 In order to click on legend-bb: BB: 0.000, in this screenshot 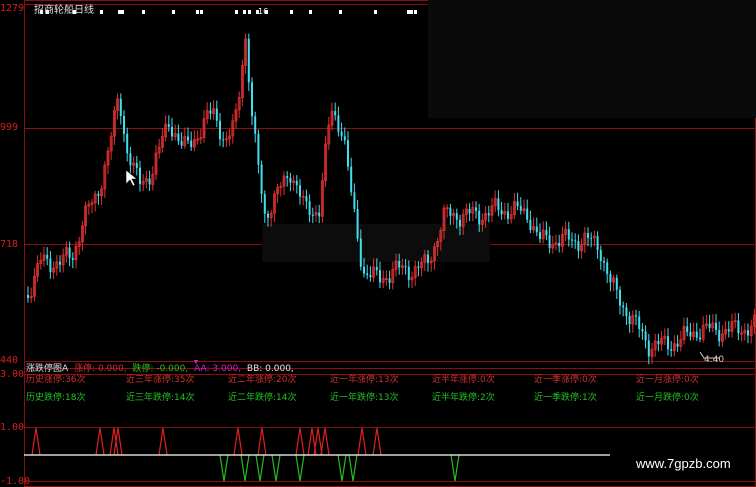, I will do `click(270, 369)`.